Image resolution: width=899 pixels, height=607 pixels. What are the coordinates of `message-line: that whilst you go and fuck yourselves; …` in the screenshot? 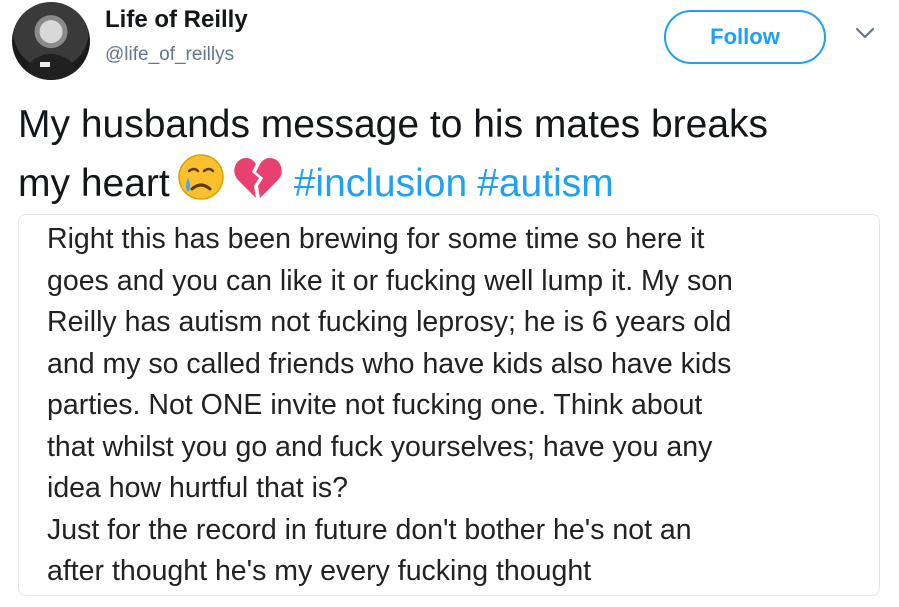 It's located at (380, 446).